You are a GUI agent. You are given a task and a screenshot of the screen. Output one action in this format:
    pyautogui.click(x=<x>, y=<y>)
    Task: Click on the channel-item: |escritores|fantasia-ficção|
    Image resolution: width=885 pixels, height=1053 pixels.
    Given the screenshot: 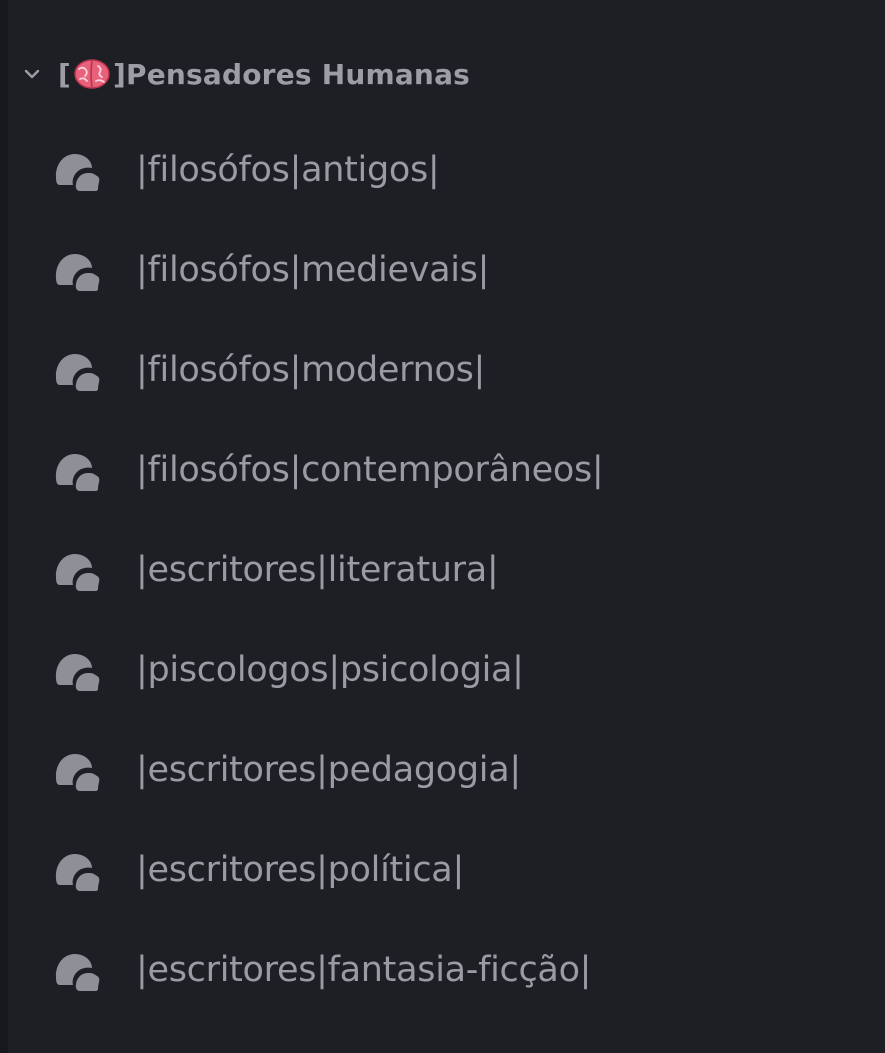 What is the action you would take?
    pyautogui.click(x=321, y=970)
    